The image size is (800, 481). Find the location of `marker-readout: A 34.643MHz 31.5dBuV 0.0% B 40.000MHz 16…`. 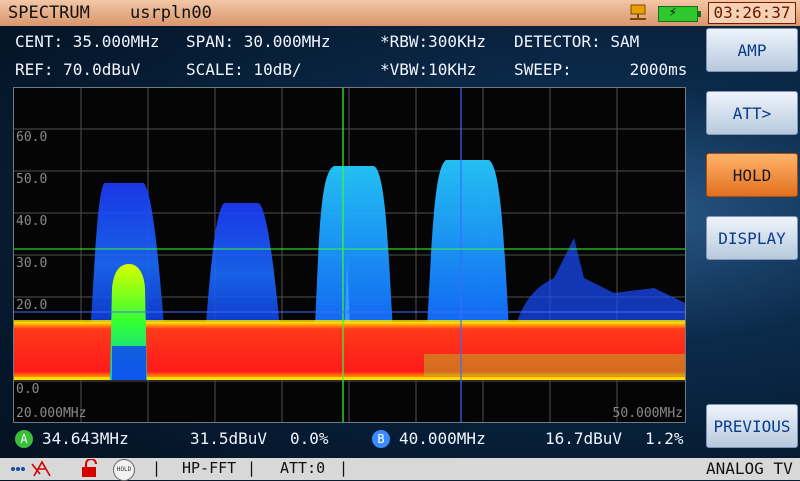

marker-readout: A 34.643MHz 31.5dBuV 0.0% B 40.000MHz 16… is located at coordinates (350, 439).